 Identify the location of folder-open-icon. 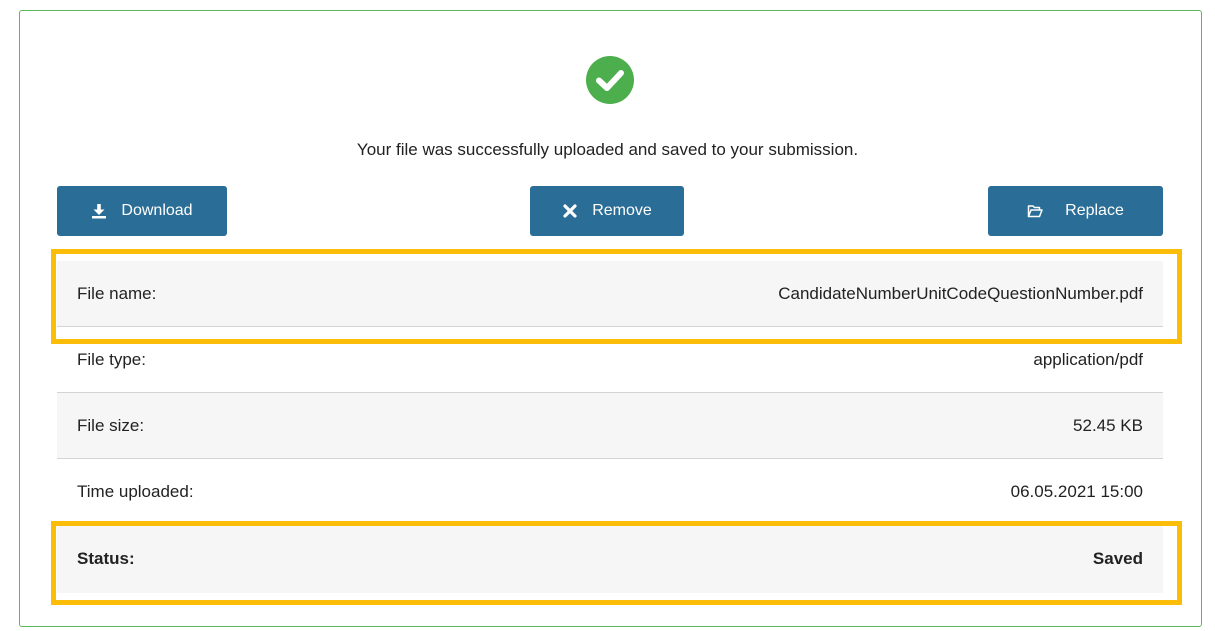
(1035, 211).